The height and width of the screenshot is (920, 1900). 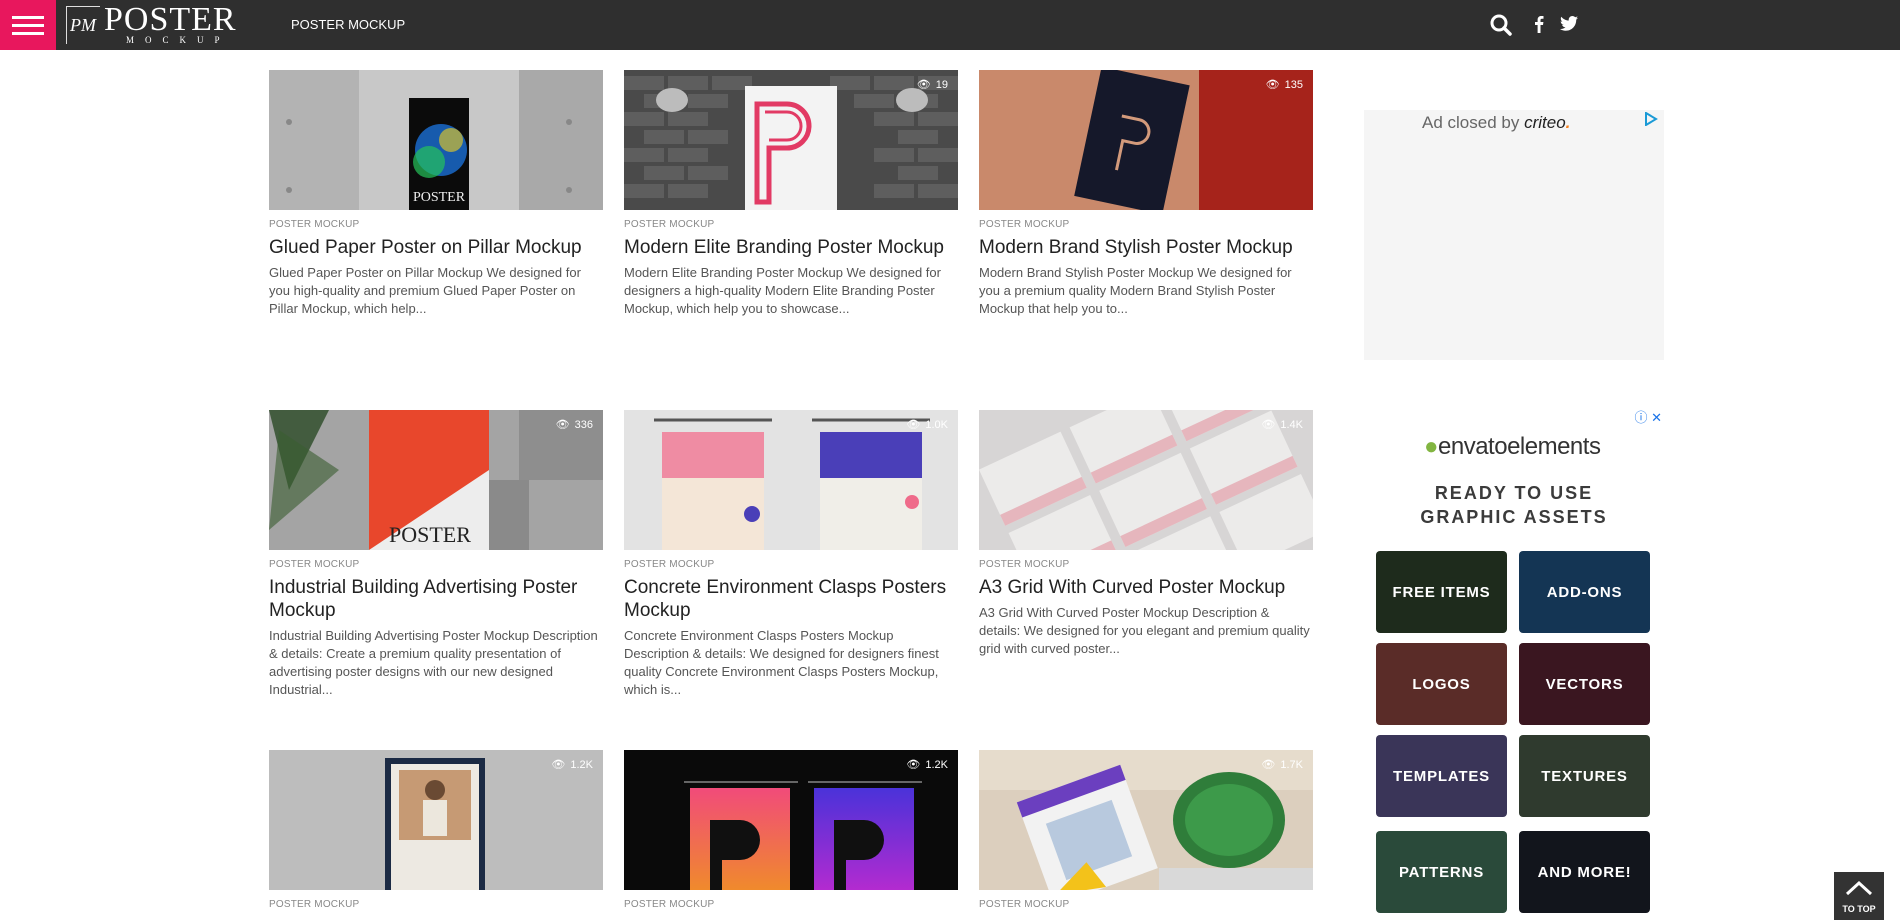 I want to click on leaf-icon: ●, so click(x=1431, y=446).